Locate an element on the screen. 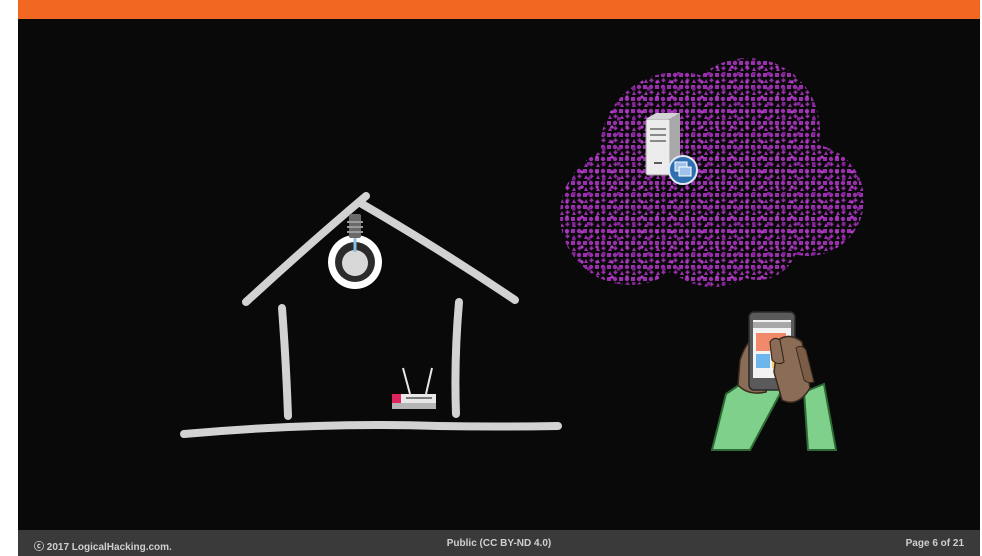 This screenshot has height=556, width=982. smartphone-icon is located at coordinates (774, 381).